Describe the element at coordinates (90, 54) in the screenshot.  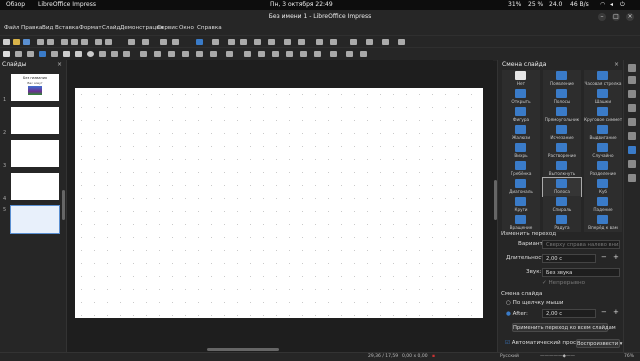
I see `ellipse-icon` at that location.